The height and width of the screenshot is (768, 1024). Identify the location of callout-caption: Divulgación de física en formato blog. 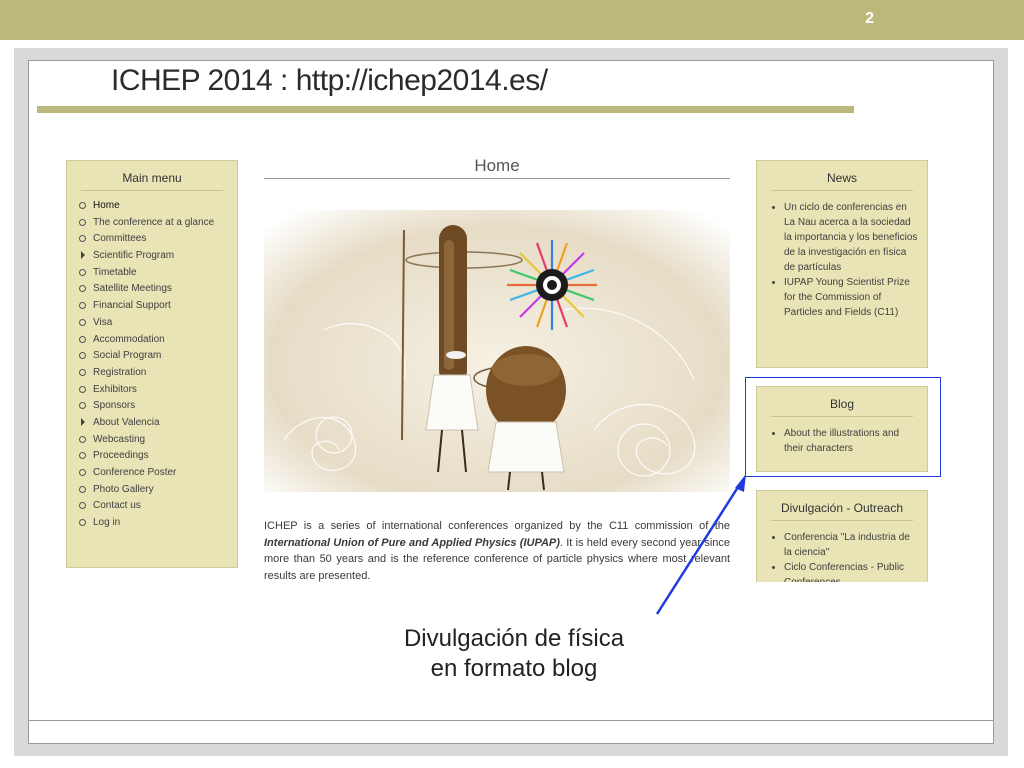
(514, 654).